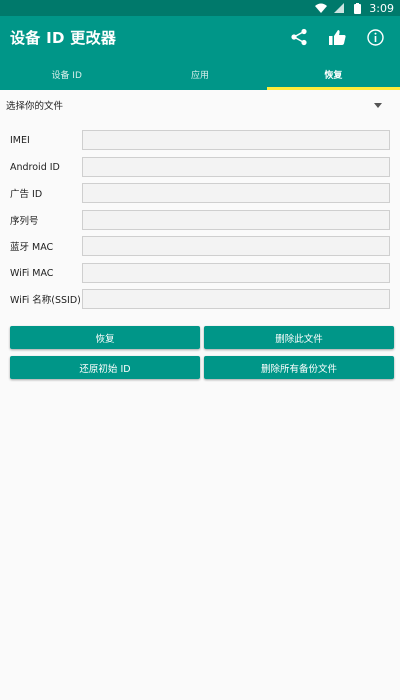 The width and height of the screenshot is (400, 700). Describe the element at coordinates (321, 8) in the screenshot. I see `wifi-icon` at that location.